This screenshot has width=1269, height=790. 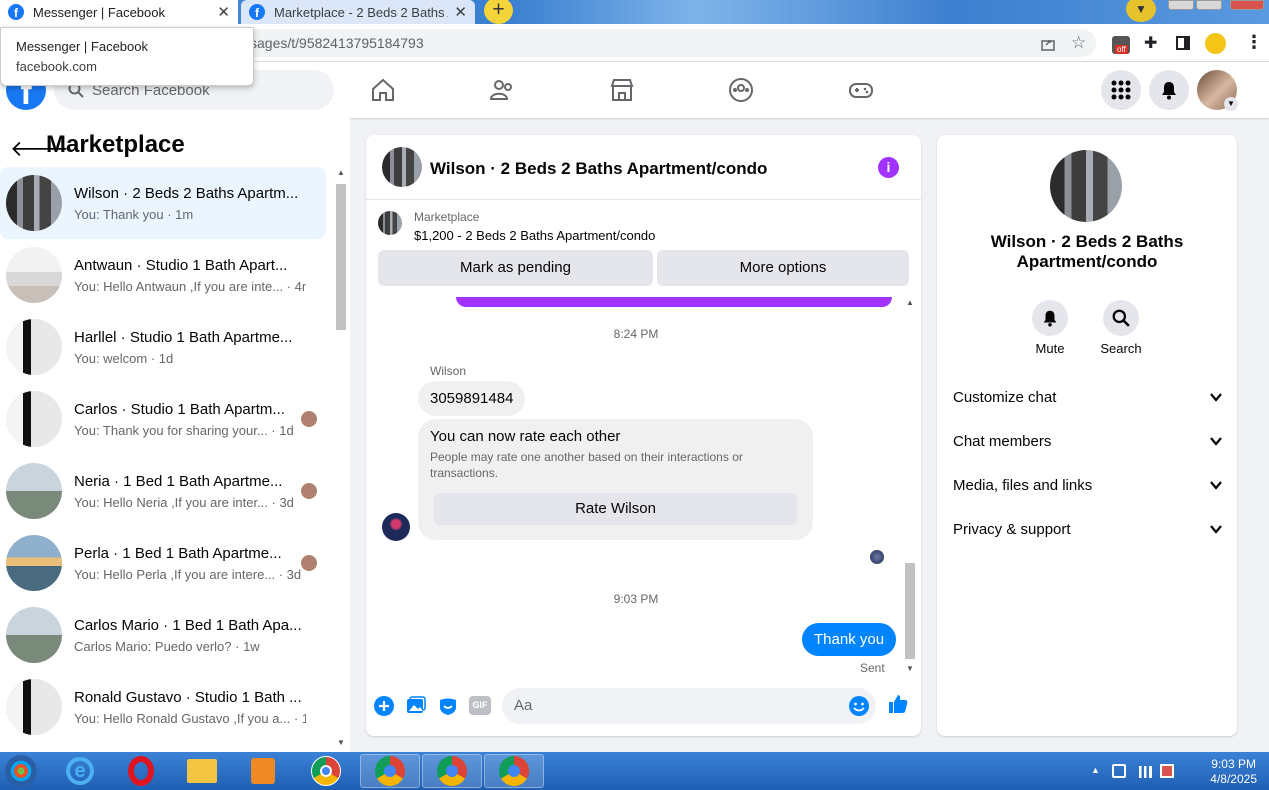 I want to click on address-bar: sages/t/9582413795184793, so click(x=666, y=43).